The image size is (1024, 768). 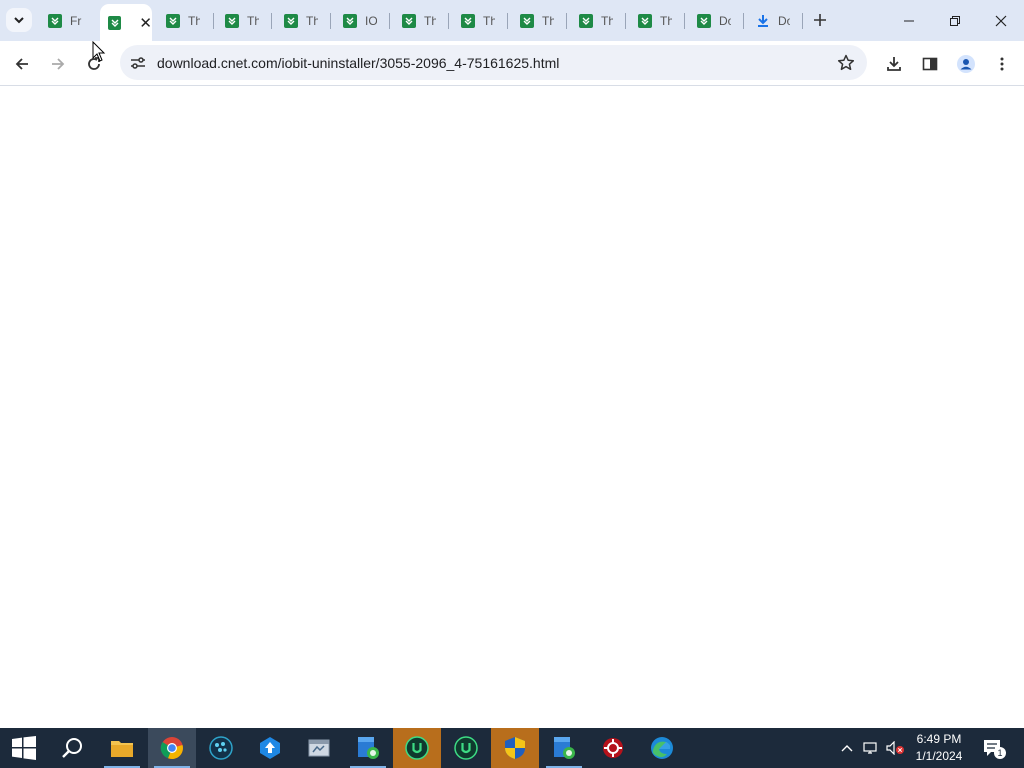 I want to click on taskbar-iobit-uninstaller, so click(x=417, y=748).